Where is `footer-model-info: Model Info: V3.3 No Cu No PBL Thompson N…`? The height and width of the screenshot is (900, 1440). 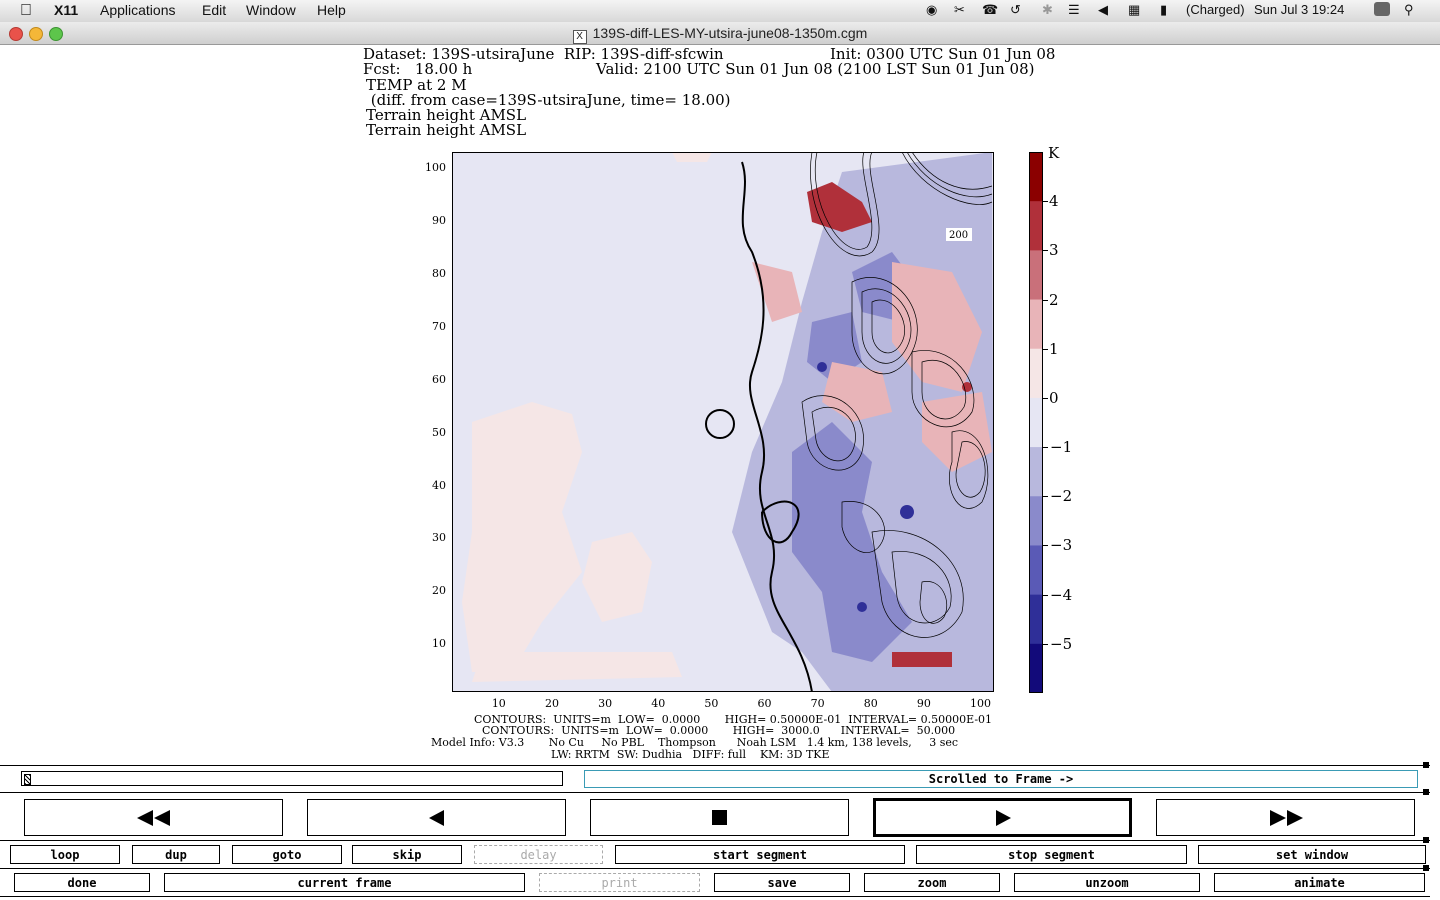
footer-model-info: Model Info: V3.3 No Cu No PBL Thompson N… is located at coordinates (695, 742).